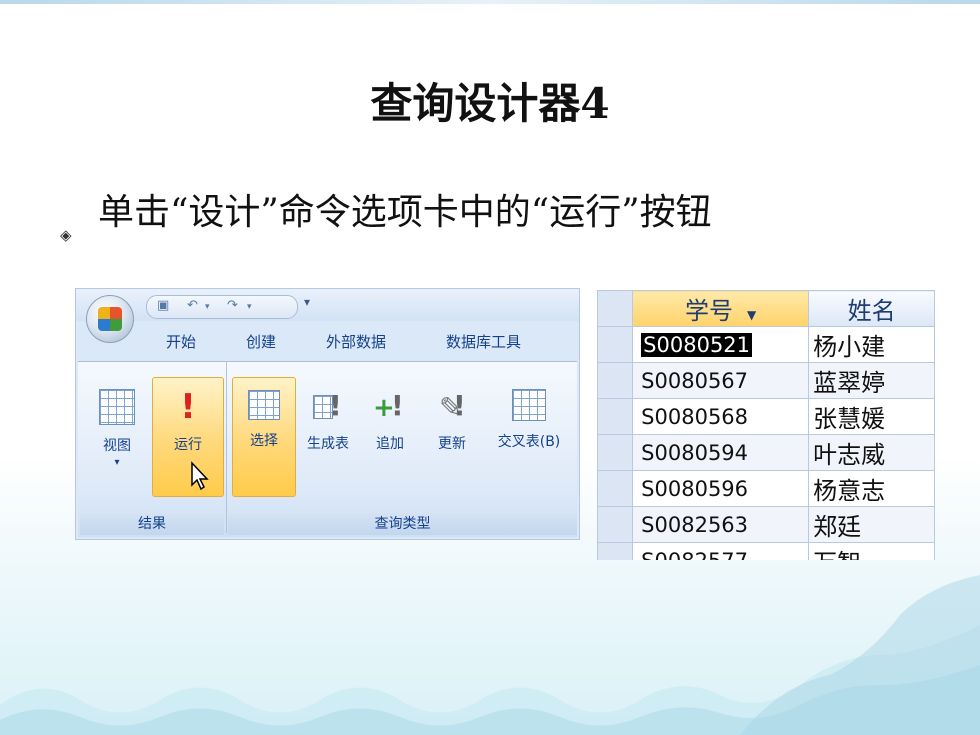  What do you see at coordinates (871, 308) in the screenshot?
I see `column-header-name: 姓名` at bounding box center [871, 308].